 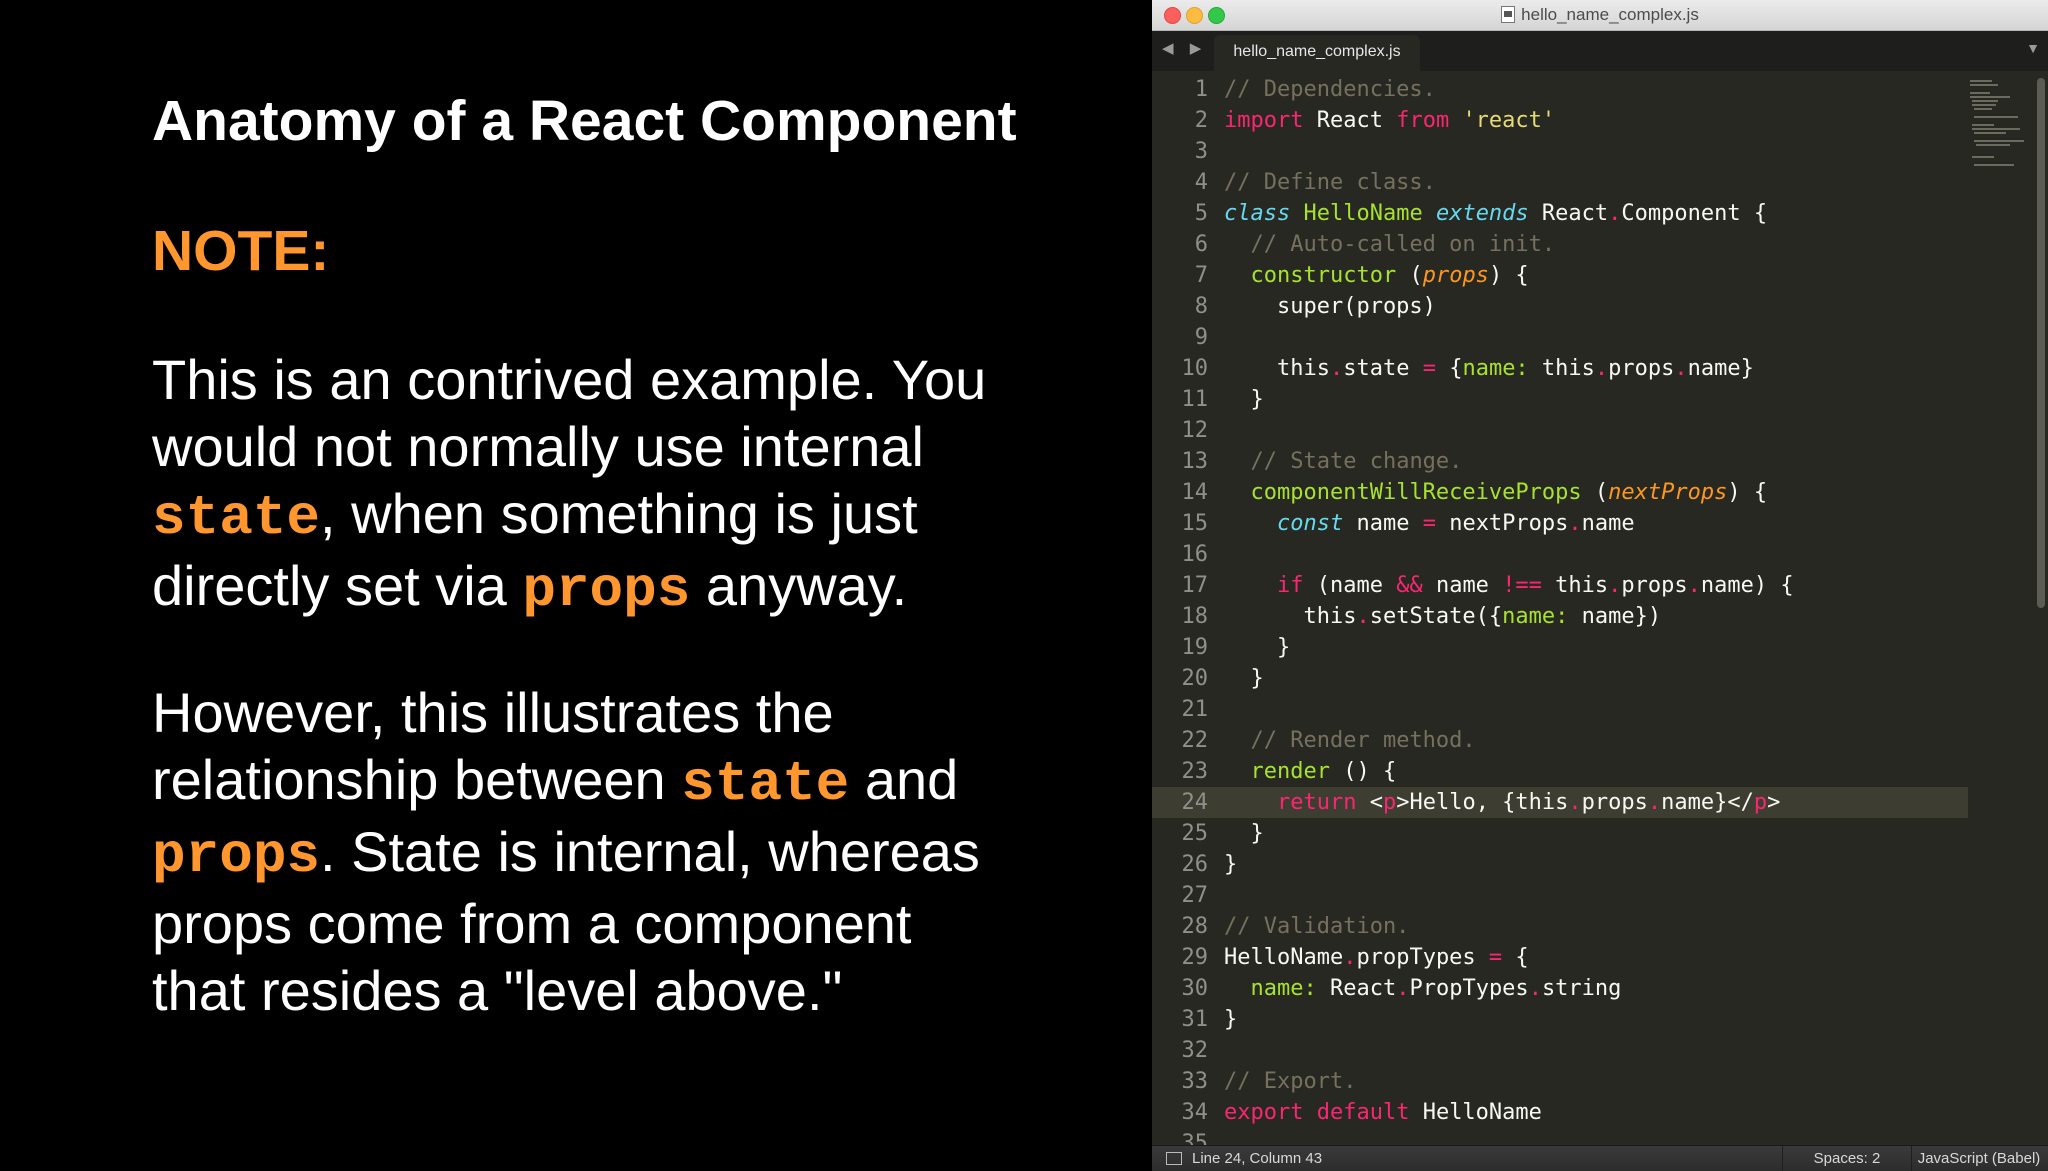 I want to click on code-line: 13 // State change., so click(x=1560, y=461).